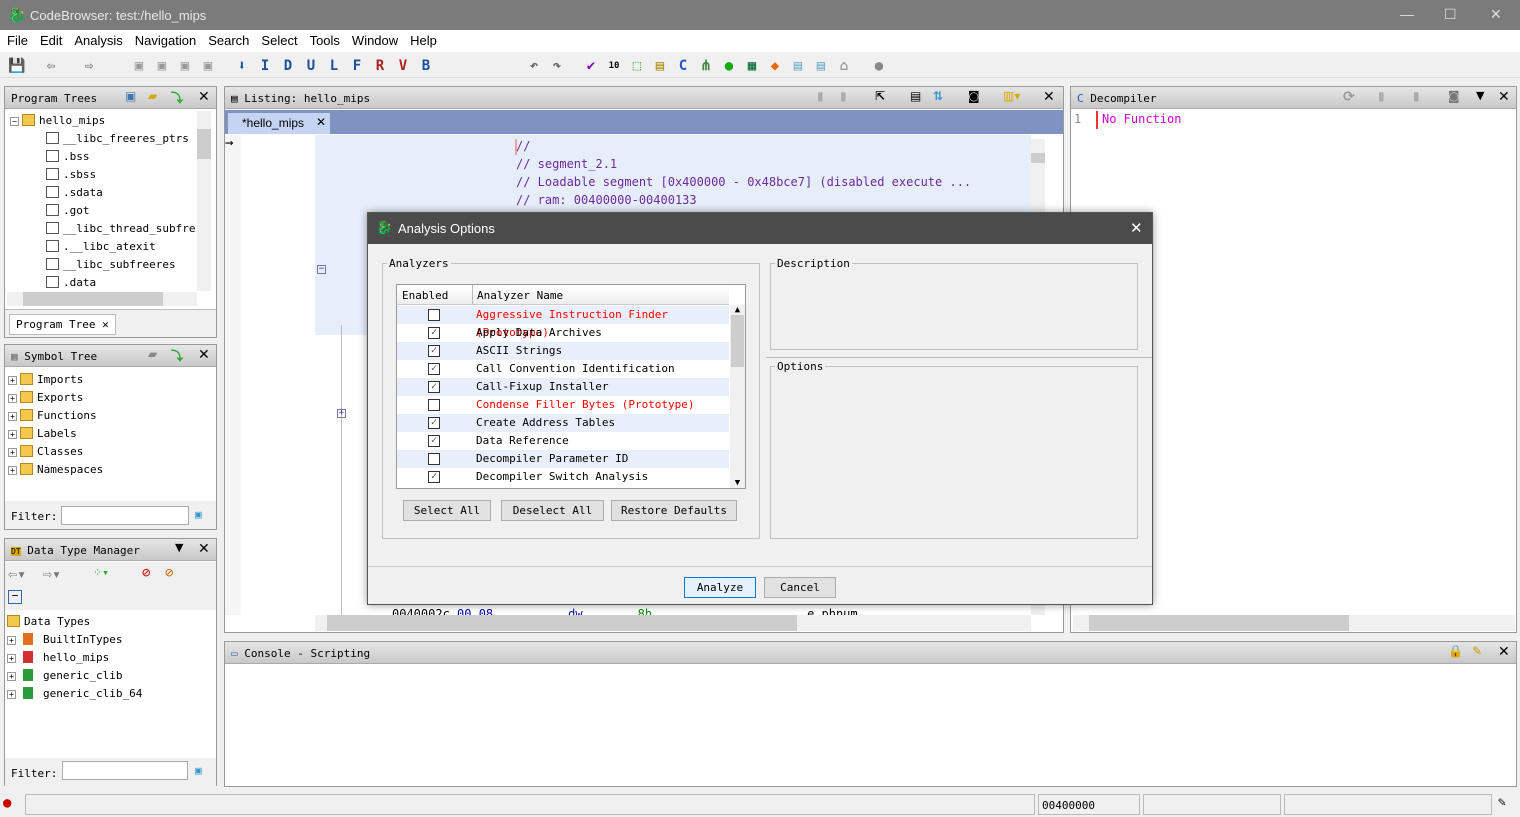 The height and width of the screenshot is (817, 1520). What do you see at coordinates (74, 640) in the screenshot?
I see `data-type-archive: + BuiltInTypes` at bounding box center [74, 640].